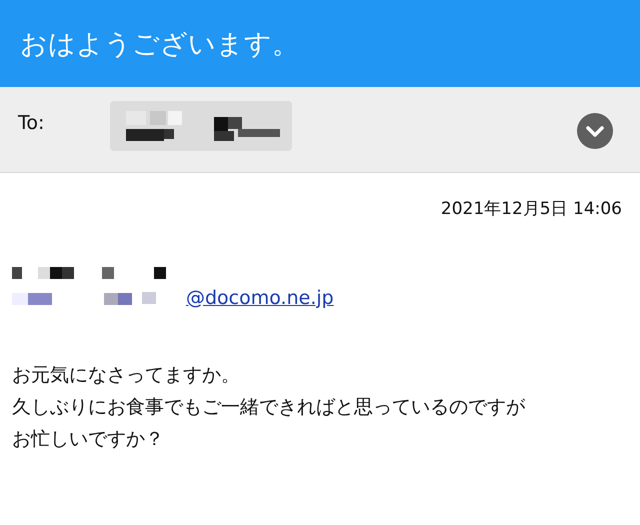 The height and width of the screenshot is (525, 640). What do you see at coordinates (126, 375) in the screenshot?
I see `body-text-line: お元気になさってますか。` at bounding box center [126, 375].